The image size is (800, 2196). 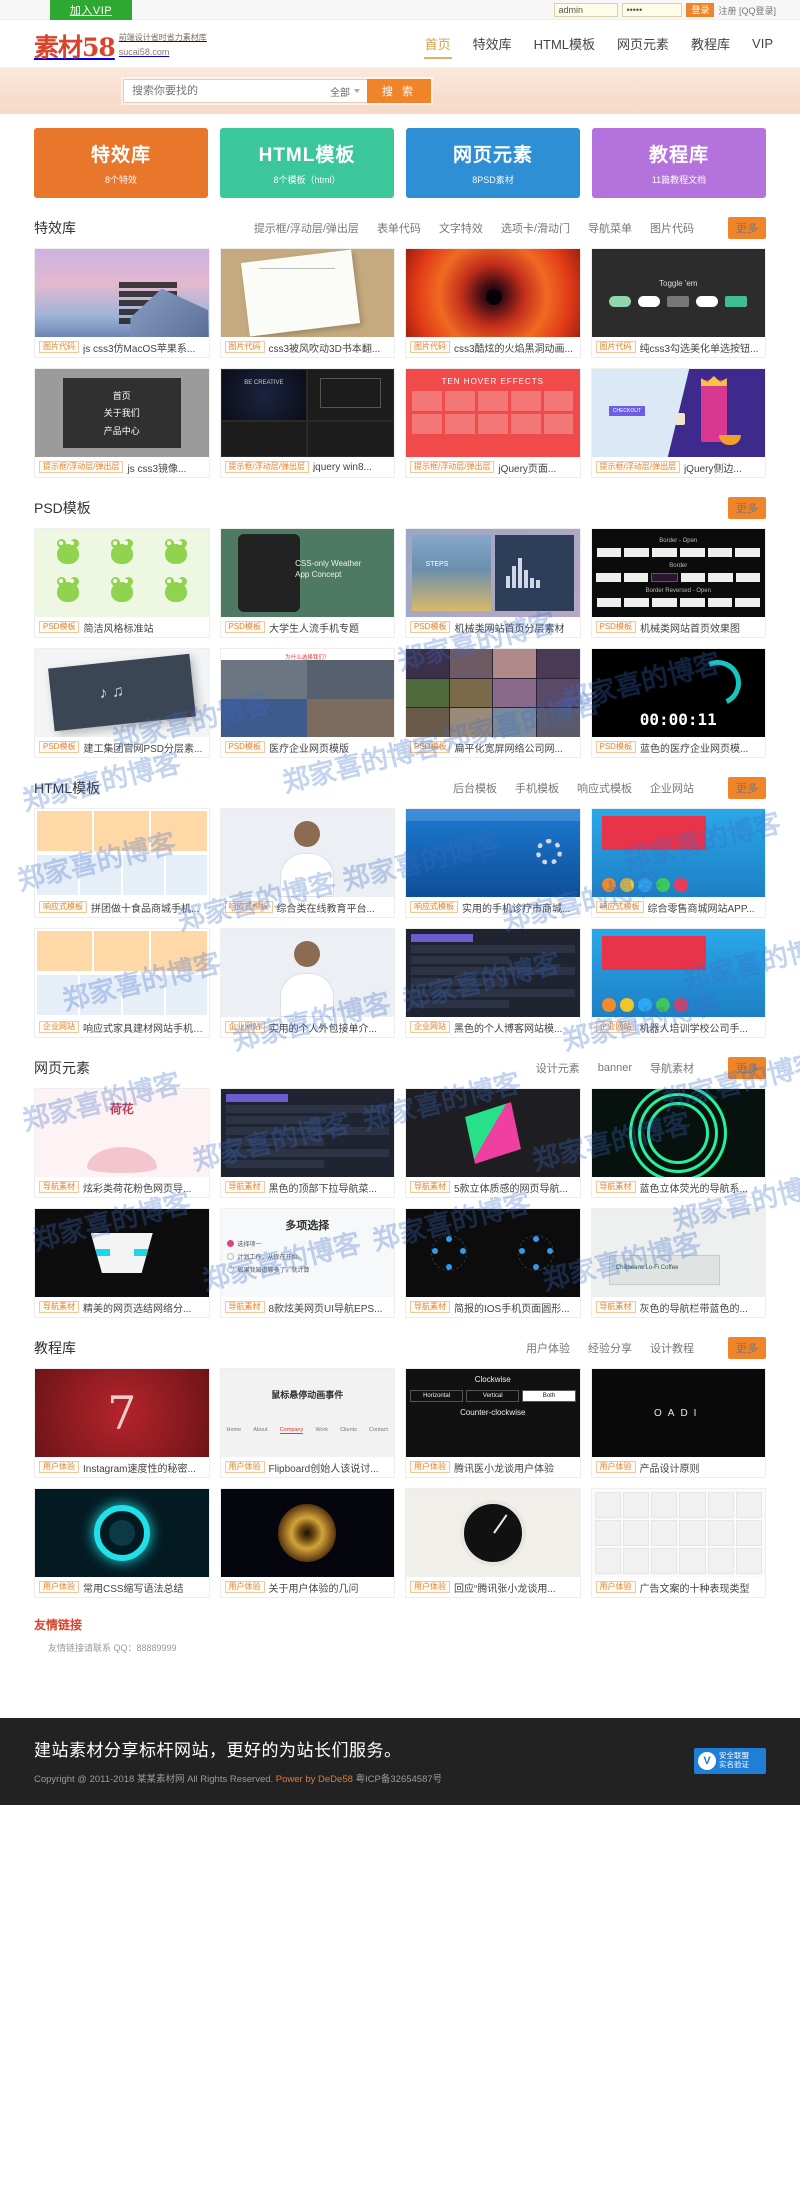 I want to click on section-3-nav-1: banner, so click(x=615, y=1068).